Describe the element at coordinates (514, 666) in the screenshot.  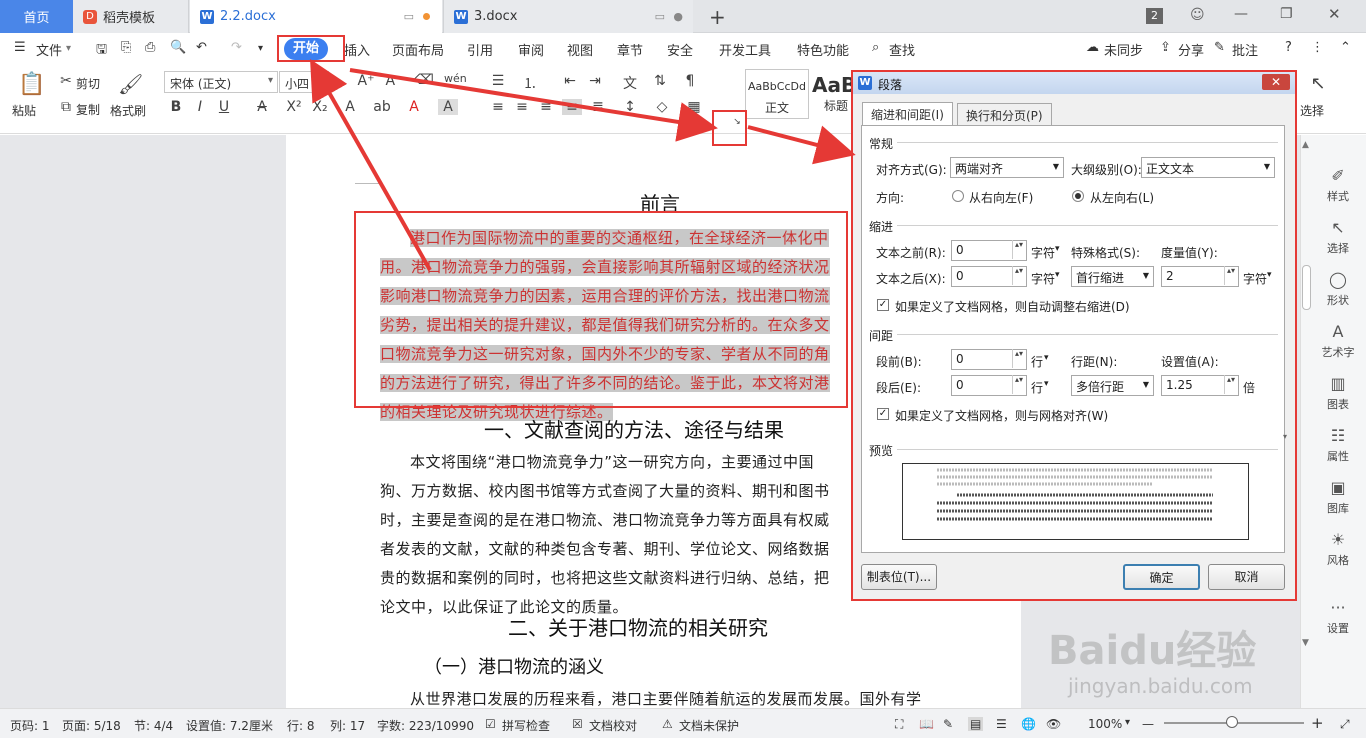
I see `heading-3: （一）港口物流的涵义` at that location.